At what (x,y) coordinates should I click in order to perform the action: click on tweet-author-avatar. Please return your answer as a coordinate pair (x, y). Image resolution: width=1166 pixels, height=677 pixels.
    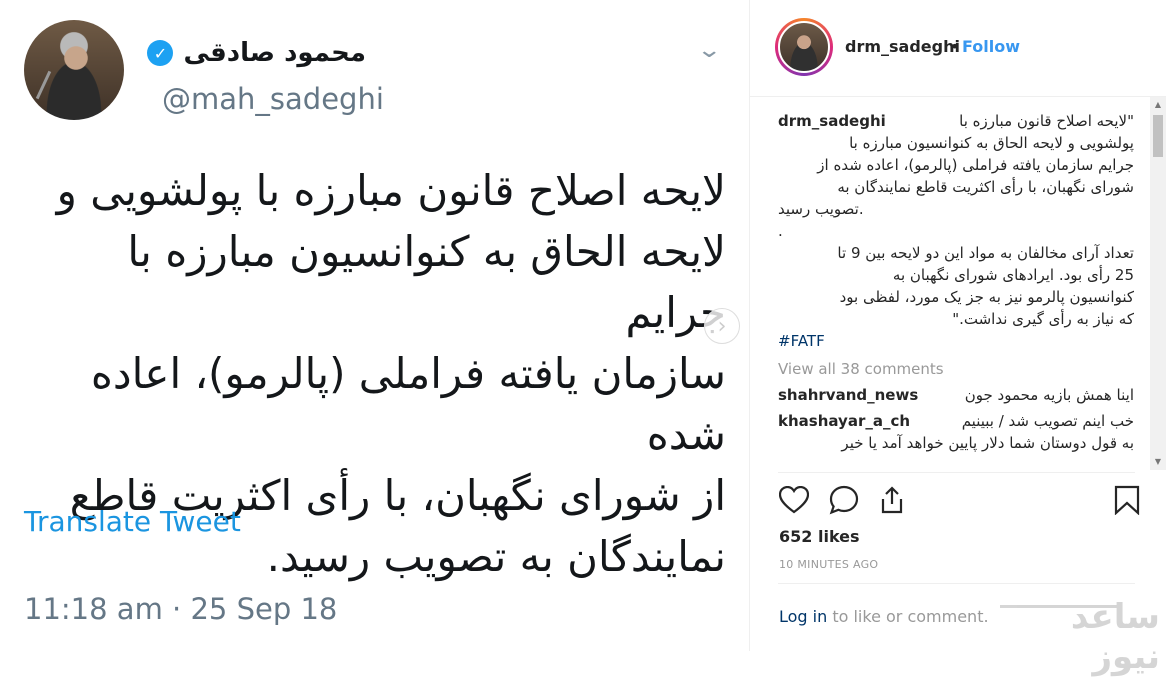
    Looking at the image, I should click on (74, 70).